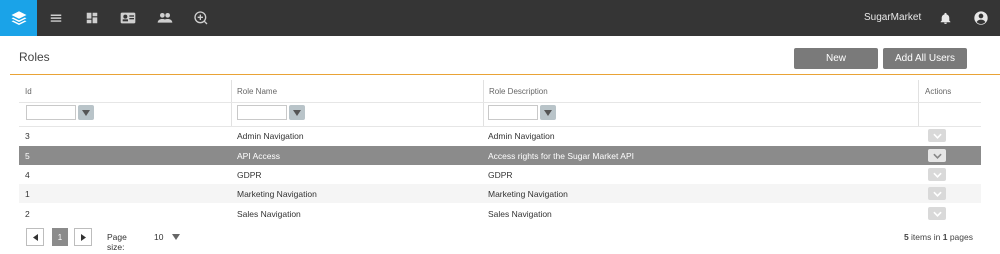  I want to click on layers-icon, so click(18, 18).